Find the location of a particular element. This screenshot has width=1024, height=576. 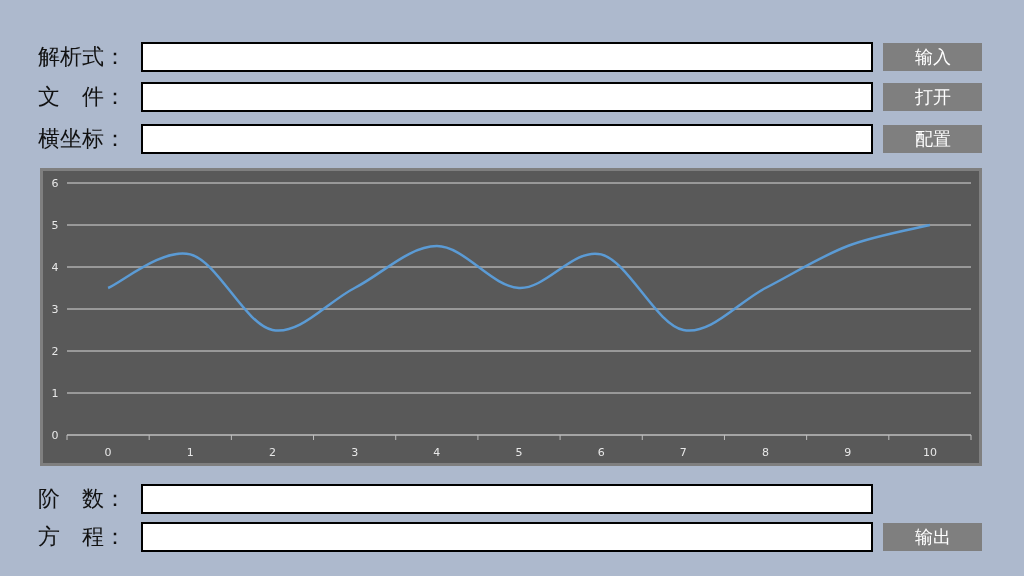

x-axis-label: 9 is located at coordinates (848, 452).